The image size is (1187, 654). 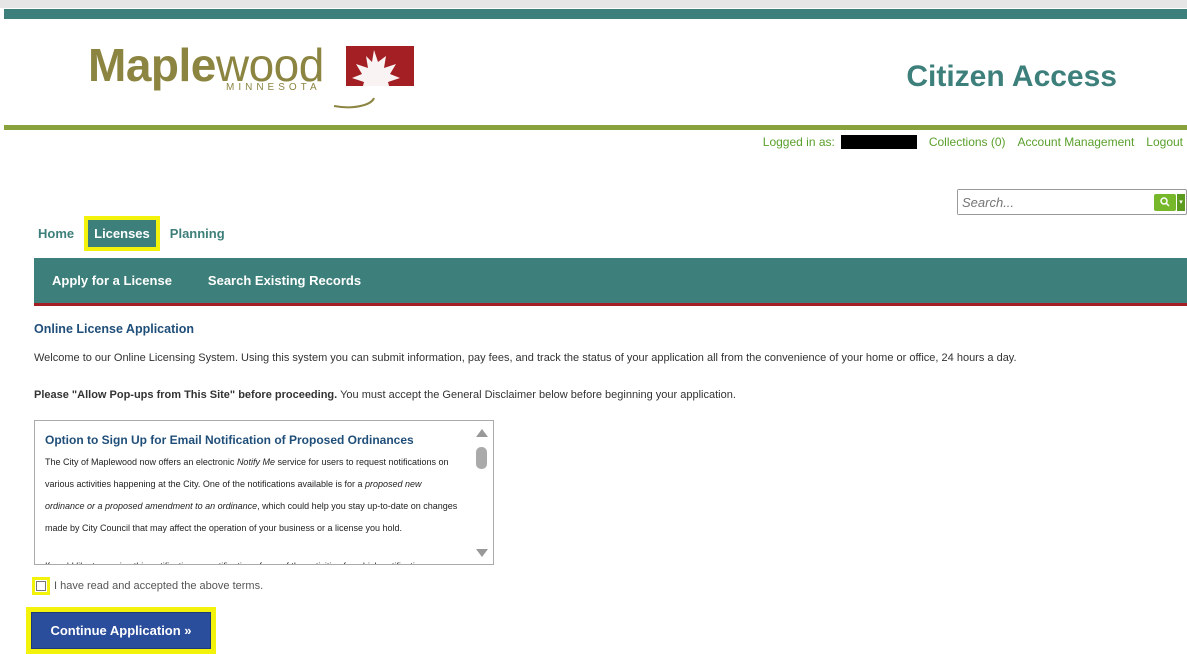 What do you see at coordinates (481, 458) in the screenshot?
I see `scroll-thumb` at bounding box center [481, 458].